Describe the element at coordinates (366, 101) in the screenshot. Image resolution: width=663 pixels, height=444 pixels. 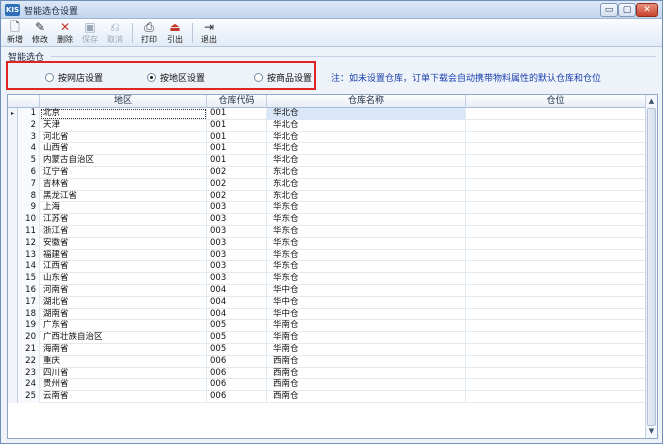
I see `header-warehouse-name: 仓库名称` at that location.